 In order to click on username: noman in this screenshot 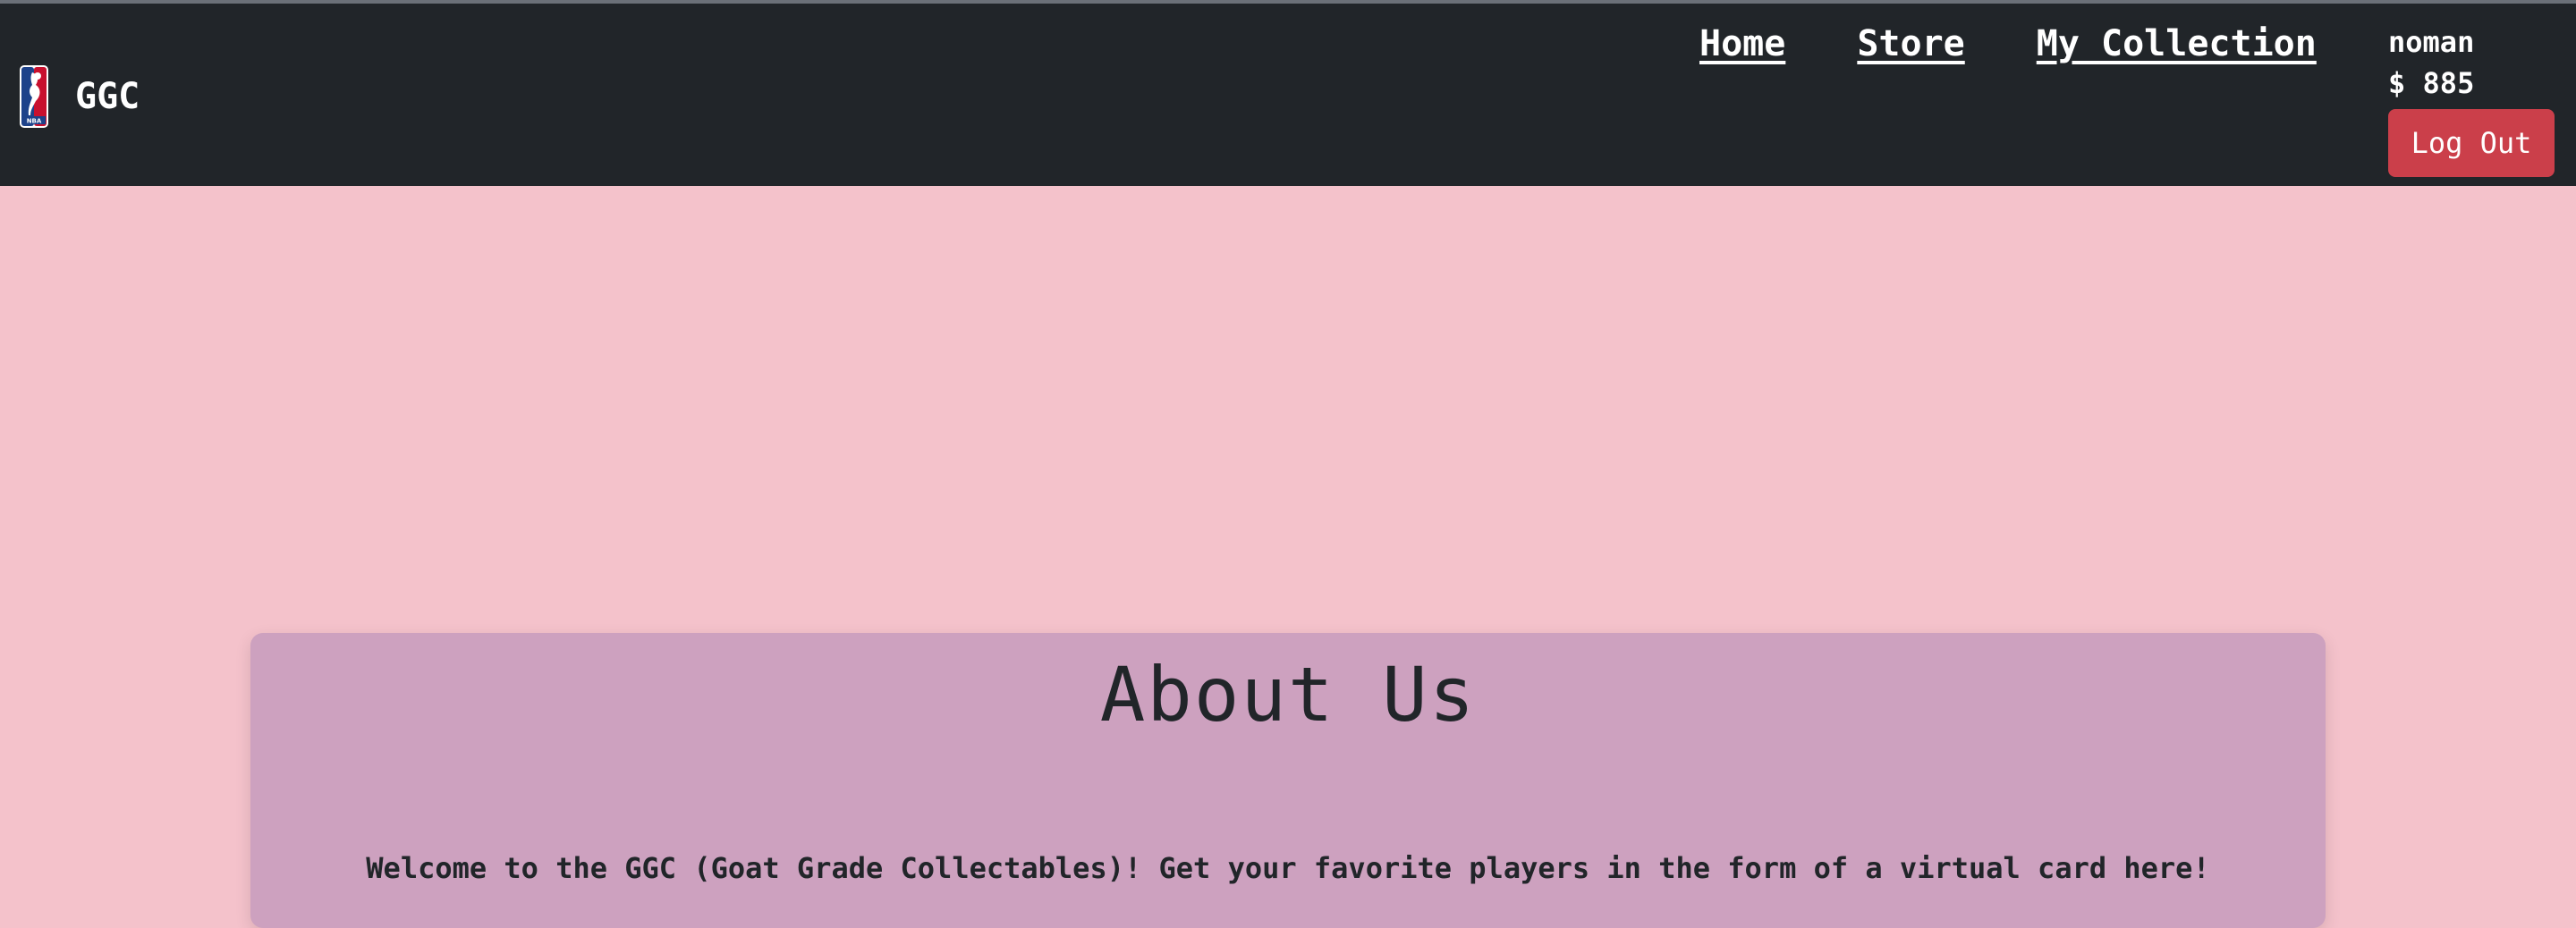, I will do `click(2431, 42)`.